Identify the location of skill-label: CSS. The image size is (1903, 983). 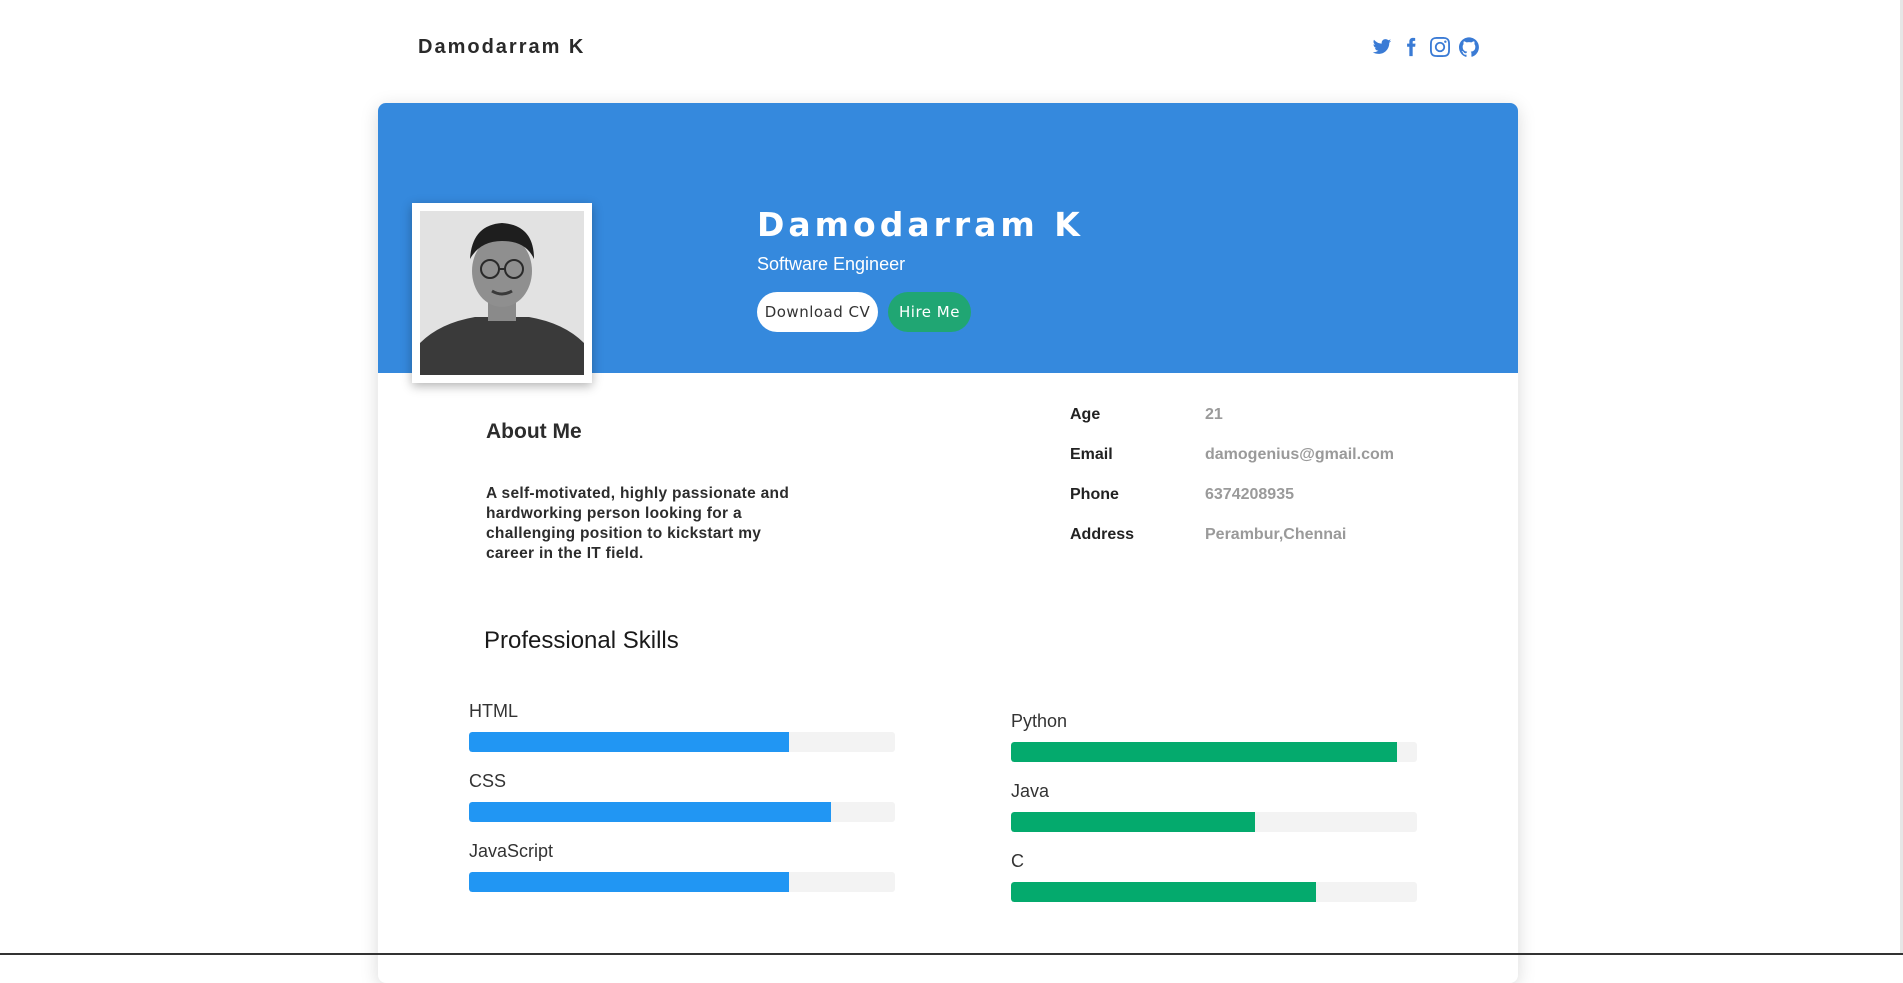
(488, 781).